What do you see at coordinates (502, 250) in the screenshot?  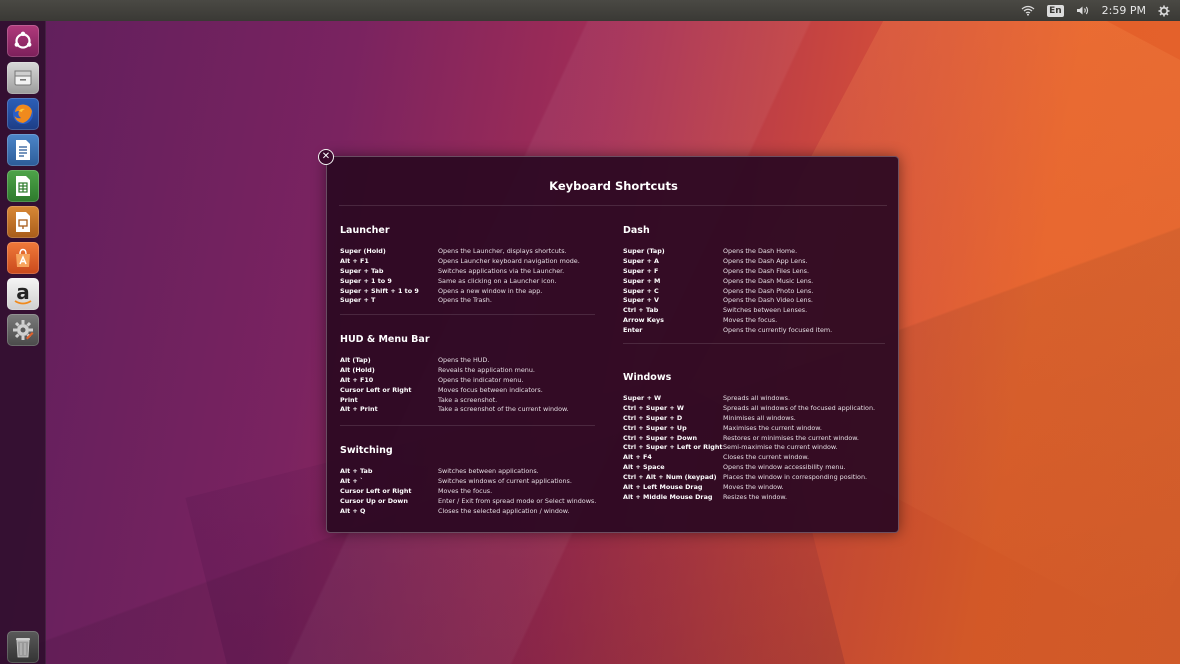 I see `shortcut-description: Opens the Launcher, displays shortcuts.` at bounding box center [502, 250].